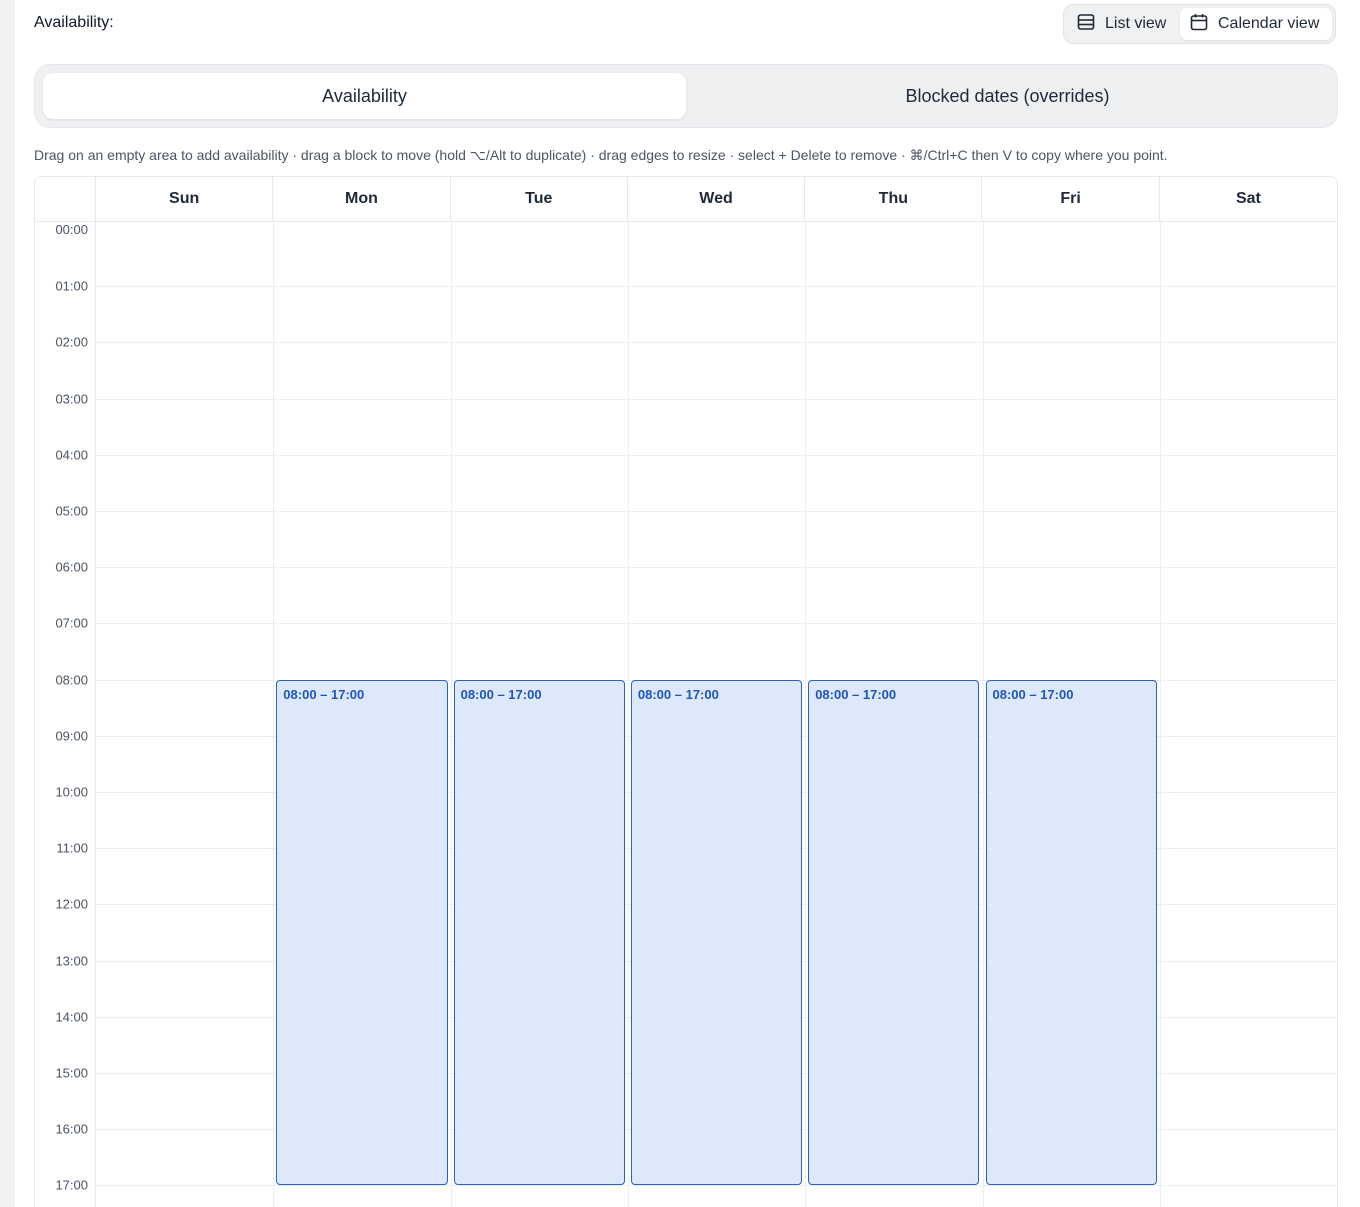 This screenshot has height=1207, width=1360. I want to click on day-header-sun: Sun, so click(185, 199).